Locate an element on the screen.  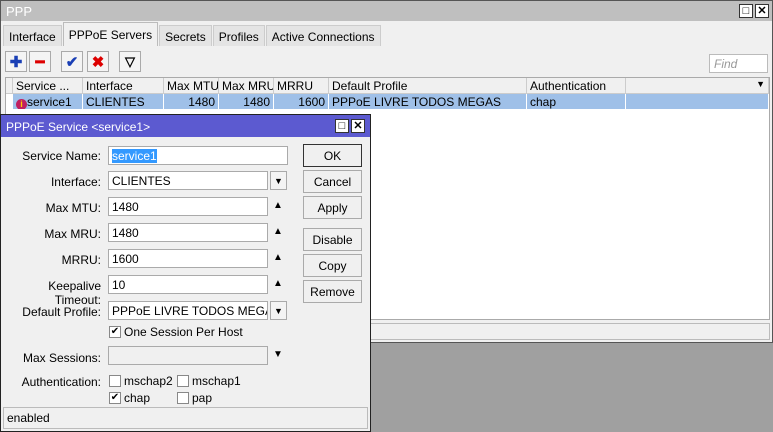
dialog-title: PPPoE Service <service1> is located at coordinates (78, 127).